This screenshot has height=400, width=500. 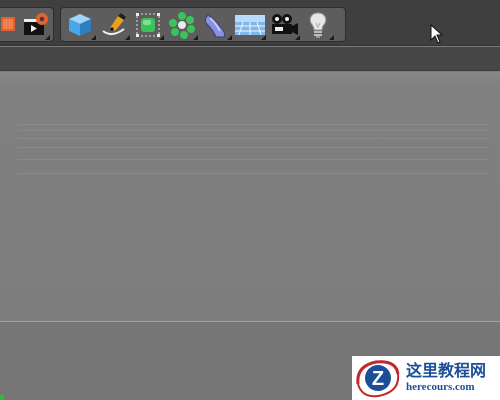 I want to click on logo-letter: Z, so click(x=378, y=379).